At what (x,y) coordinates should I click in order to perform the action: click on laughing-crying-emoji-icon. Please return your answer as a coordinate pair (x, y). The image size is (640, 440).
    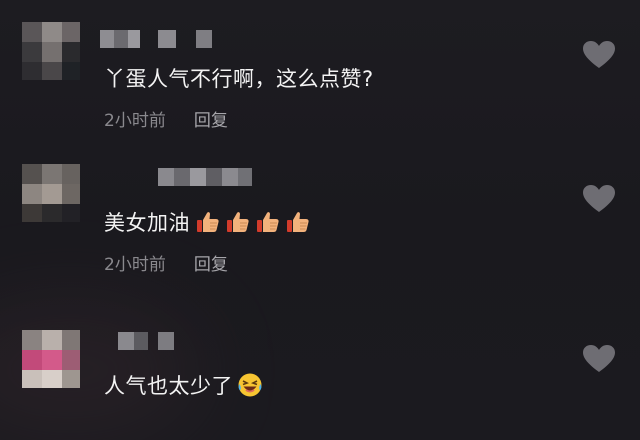
    Looking at the image, I should click on (250, 385).